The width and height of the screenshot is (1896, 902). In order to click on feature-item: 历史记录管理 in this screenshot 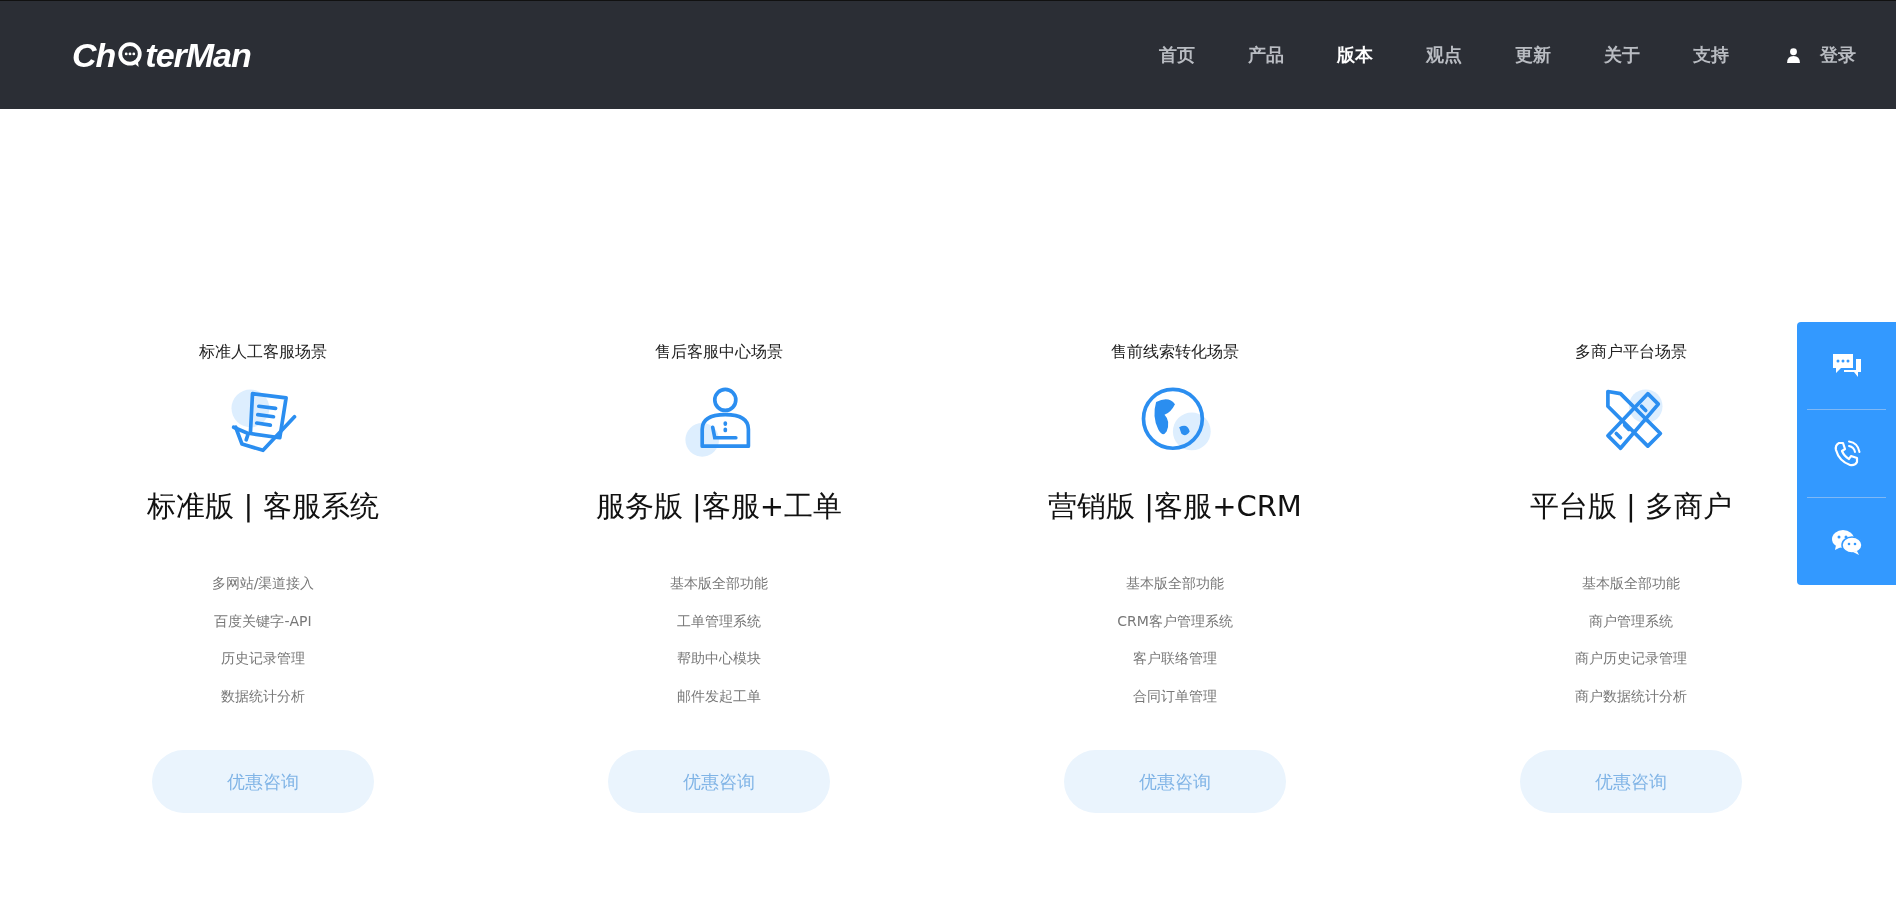, I will do `click(263, 659)`.